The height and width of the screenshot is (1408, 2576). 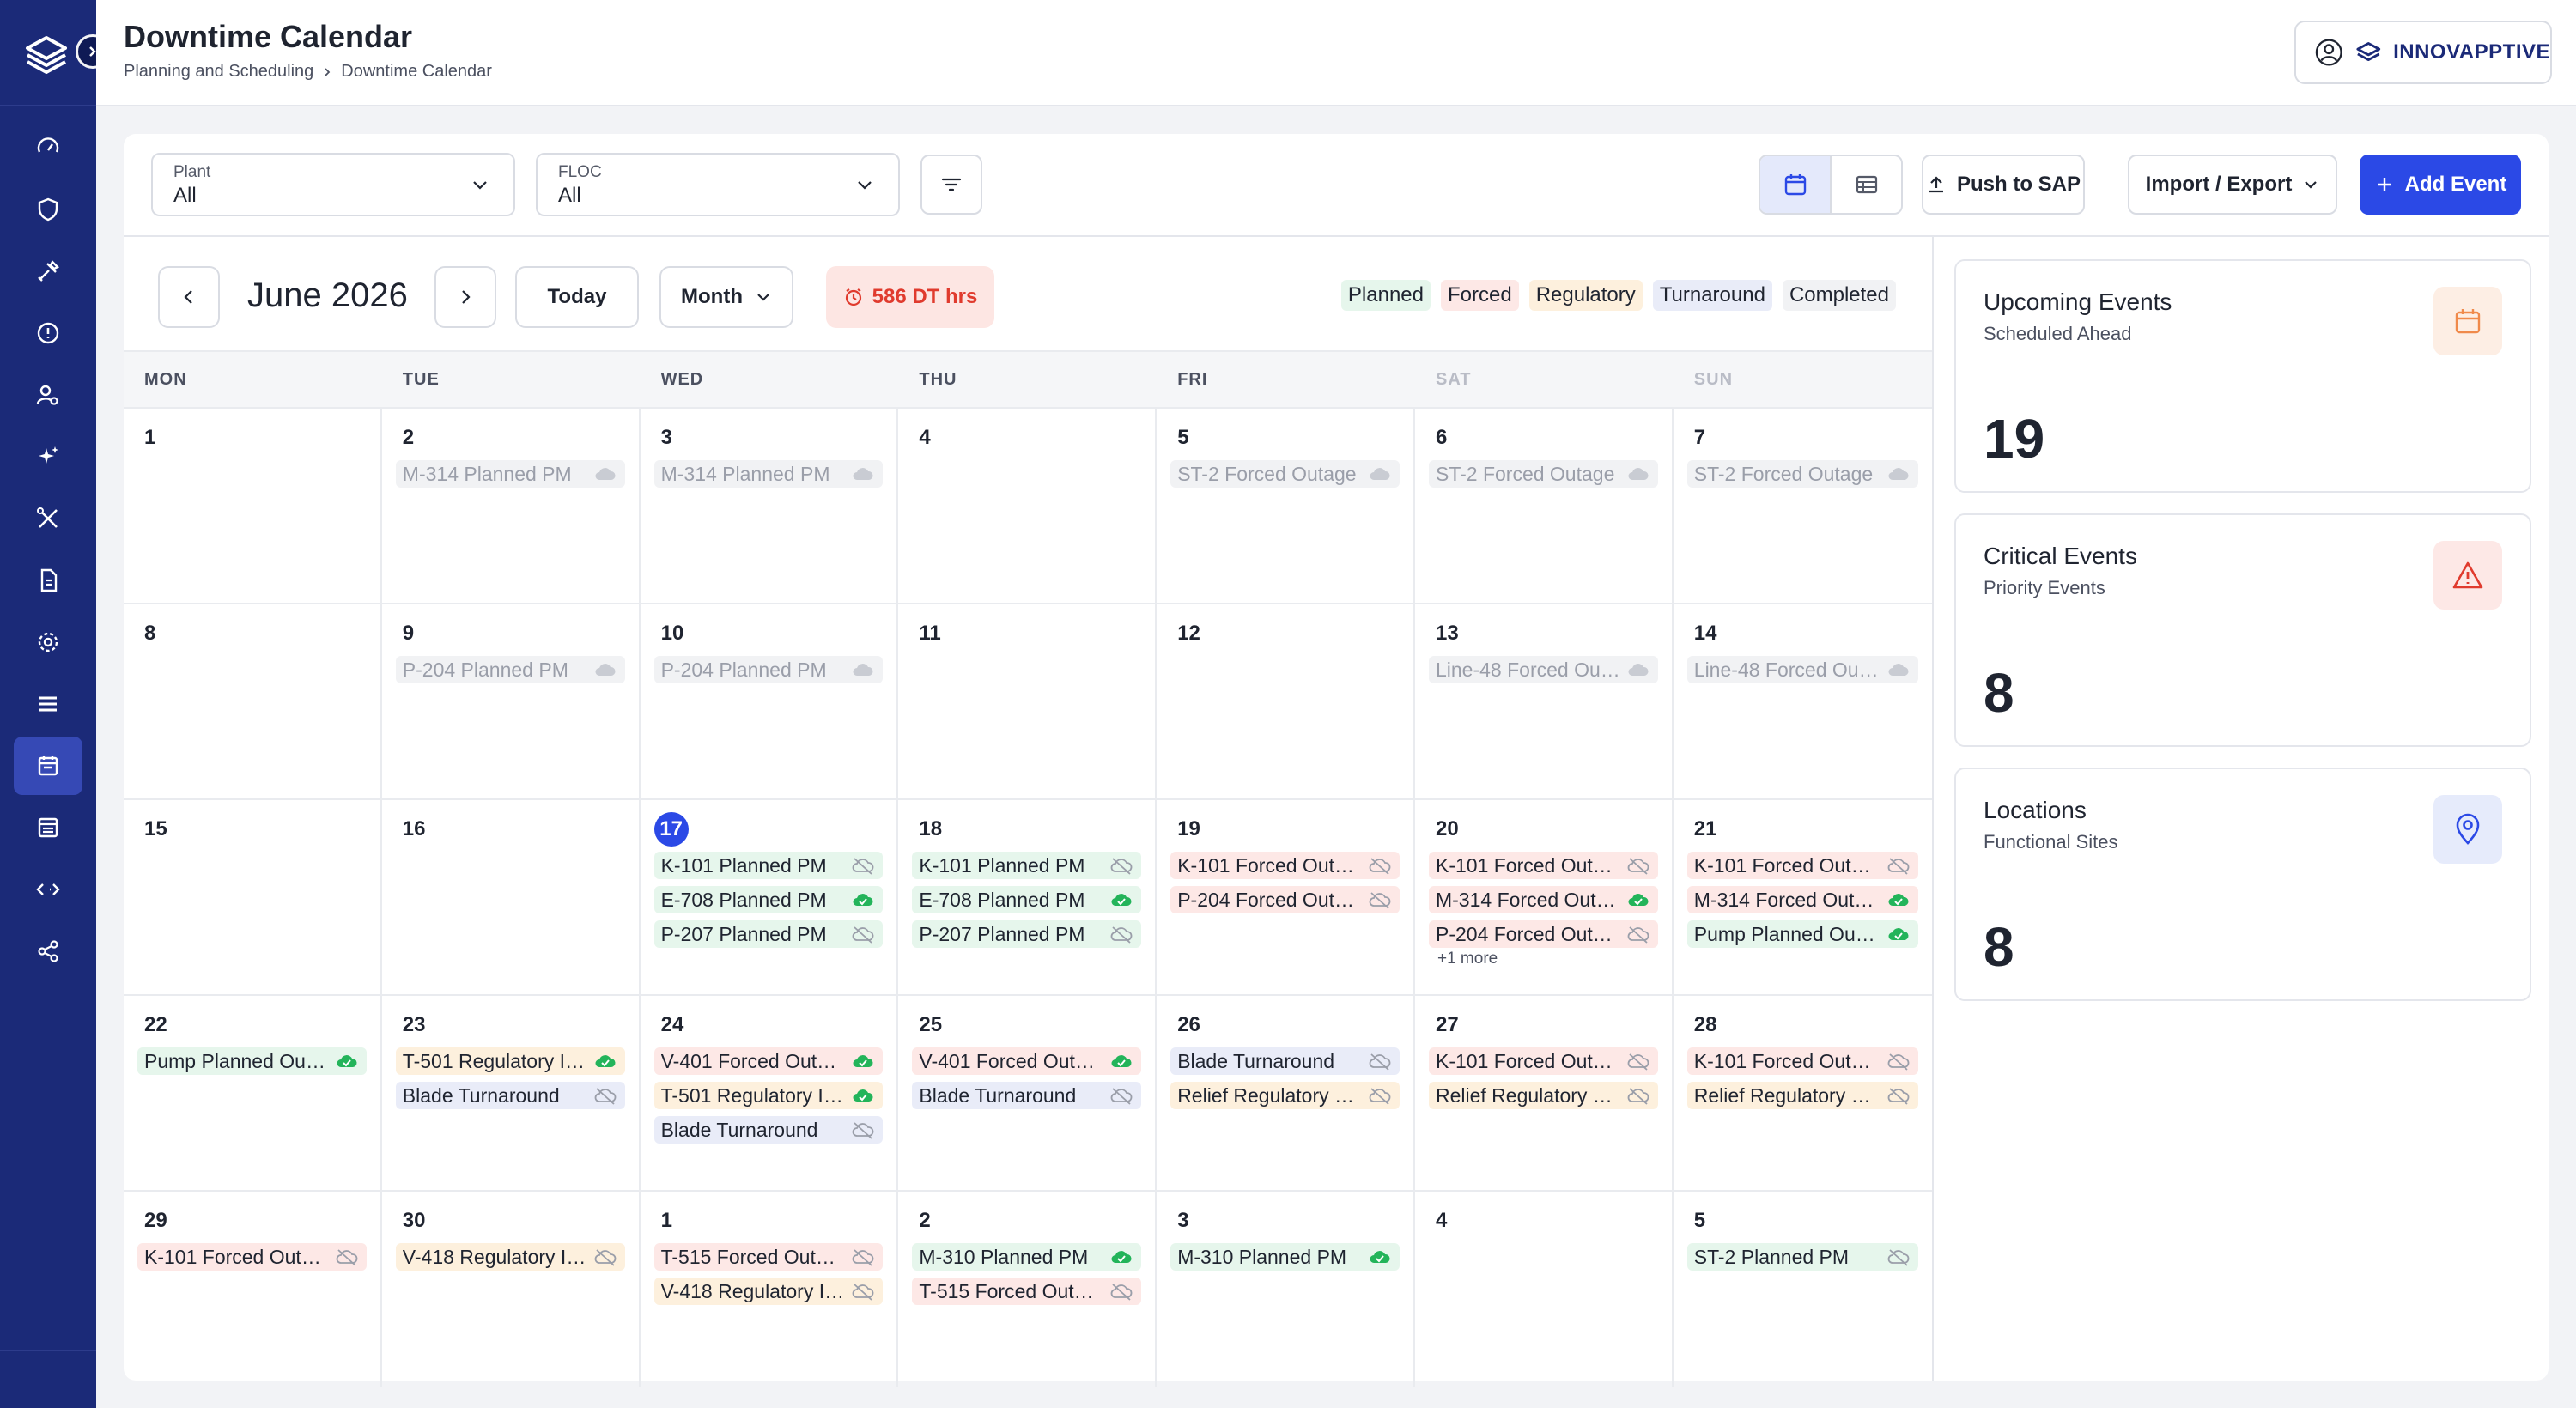 I want to click on calendar-day-cell: 2 M-310 Planned PM T-515 Forced Outage, so click(x=1027, y=1289).